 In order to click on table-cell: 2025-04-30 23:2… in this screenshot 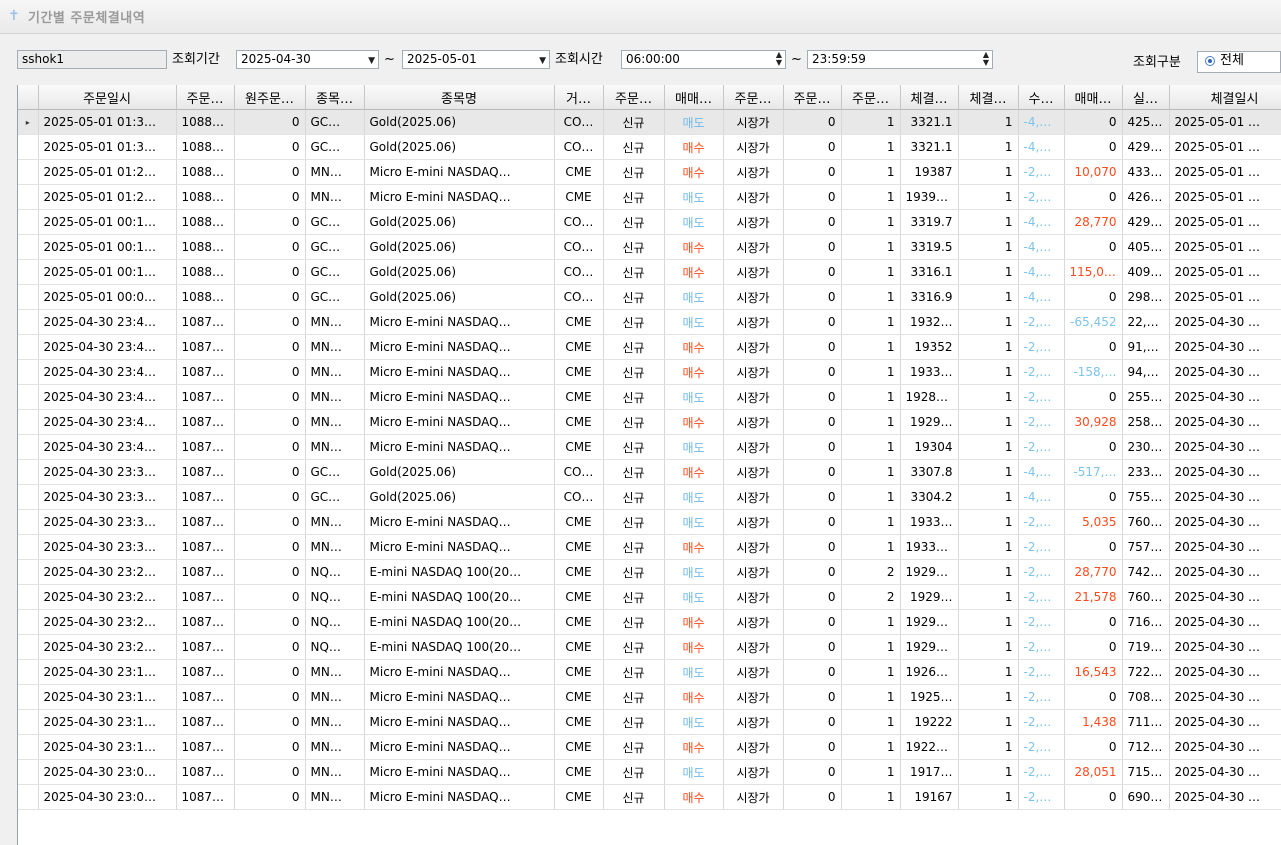, I will do `click(107, 597)`.